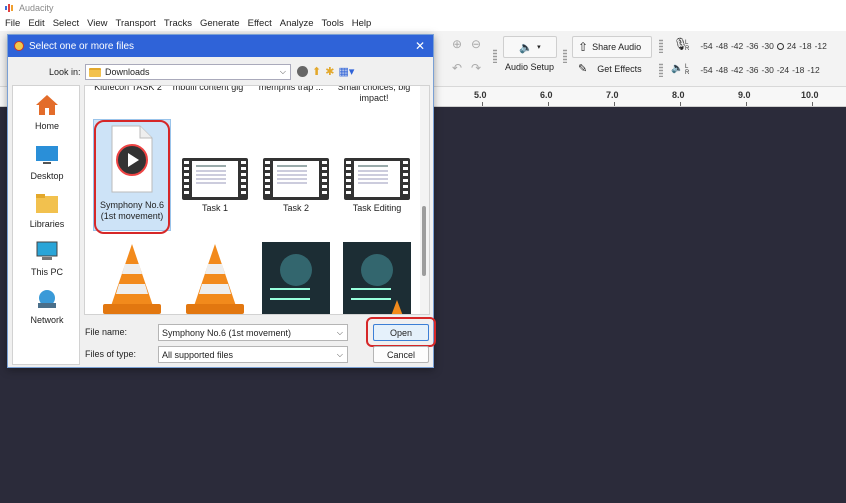  I want to click on menu-help: Help, so click(362, 23).